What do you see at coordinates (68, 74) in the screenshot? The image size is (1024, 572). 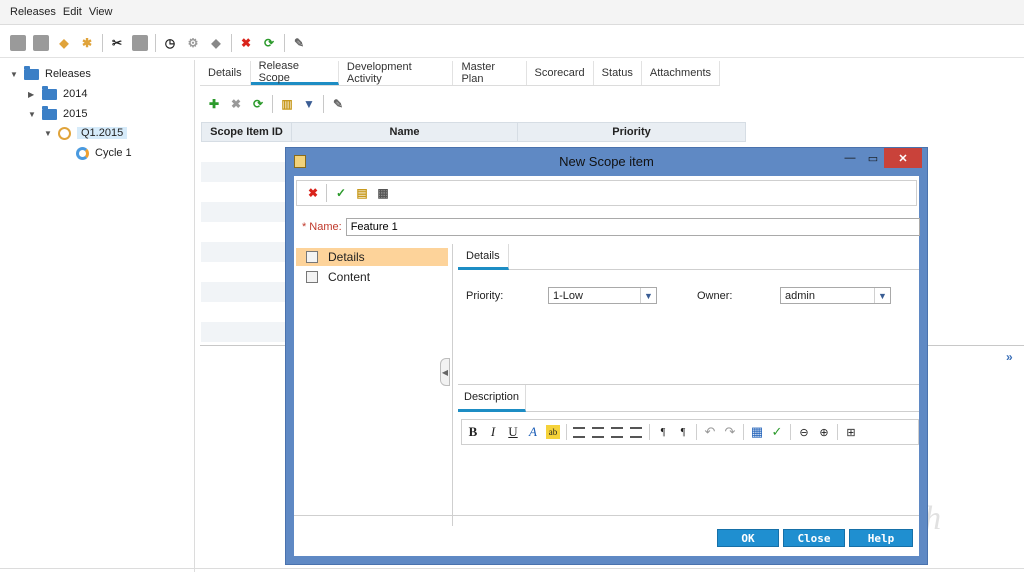 I see `tree-label: Releases` at bounding box center [68, 74].